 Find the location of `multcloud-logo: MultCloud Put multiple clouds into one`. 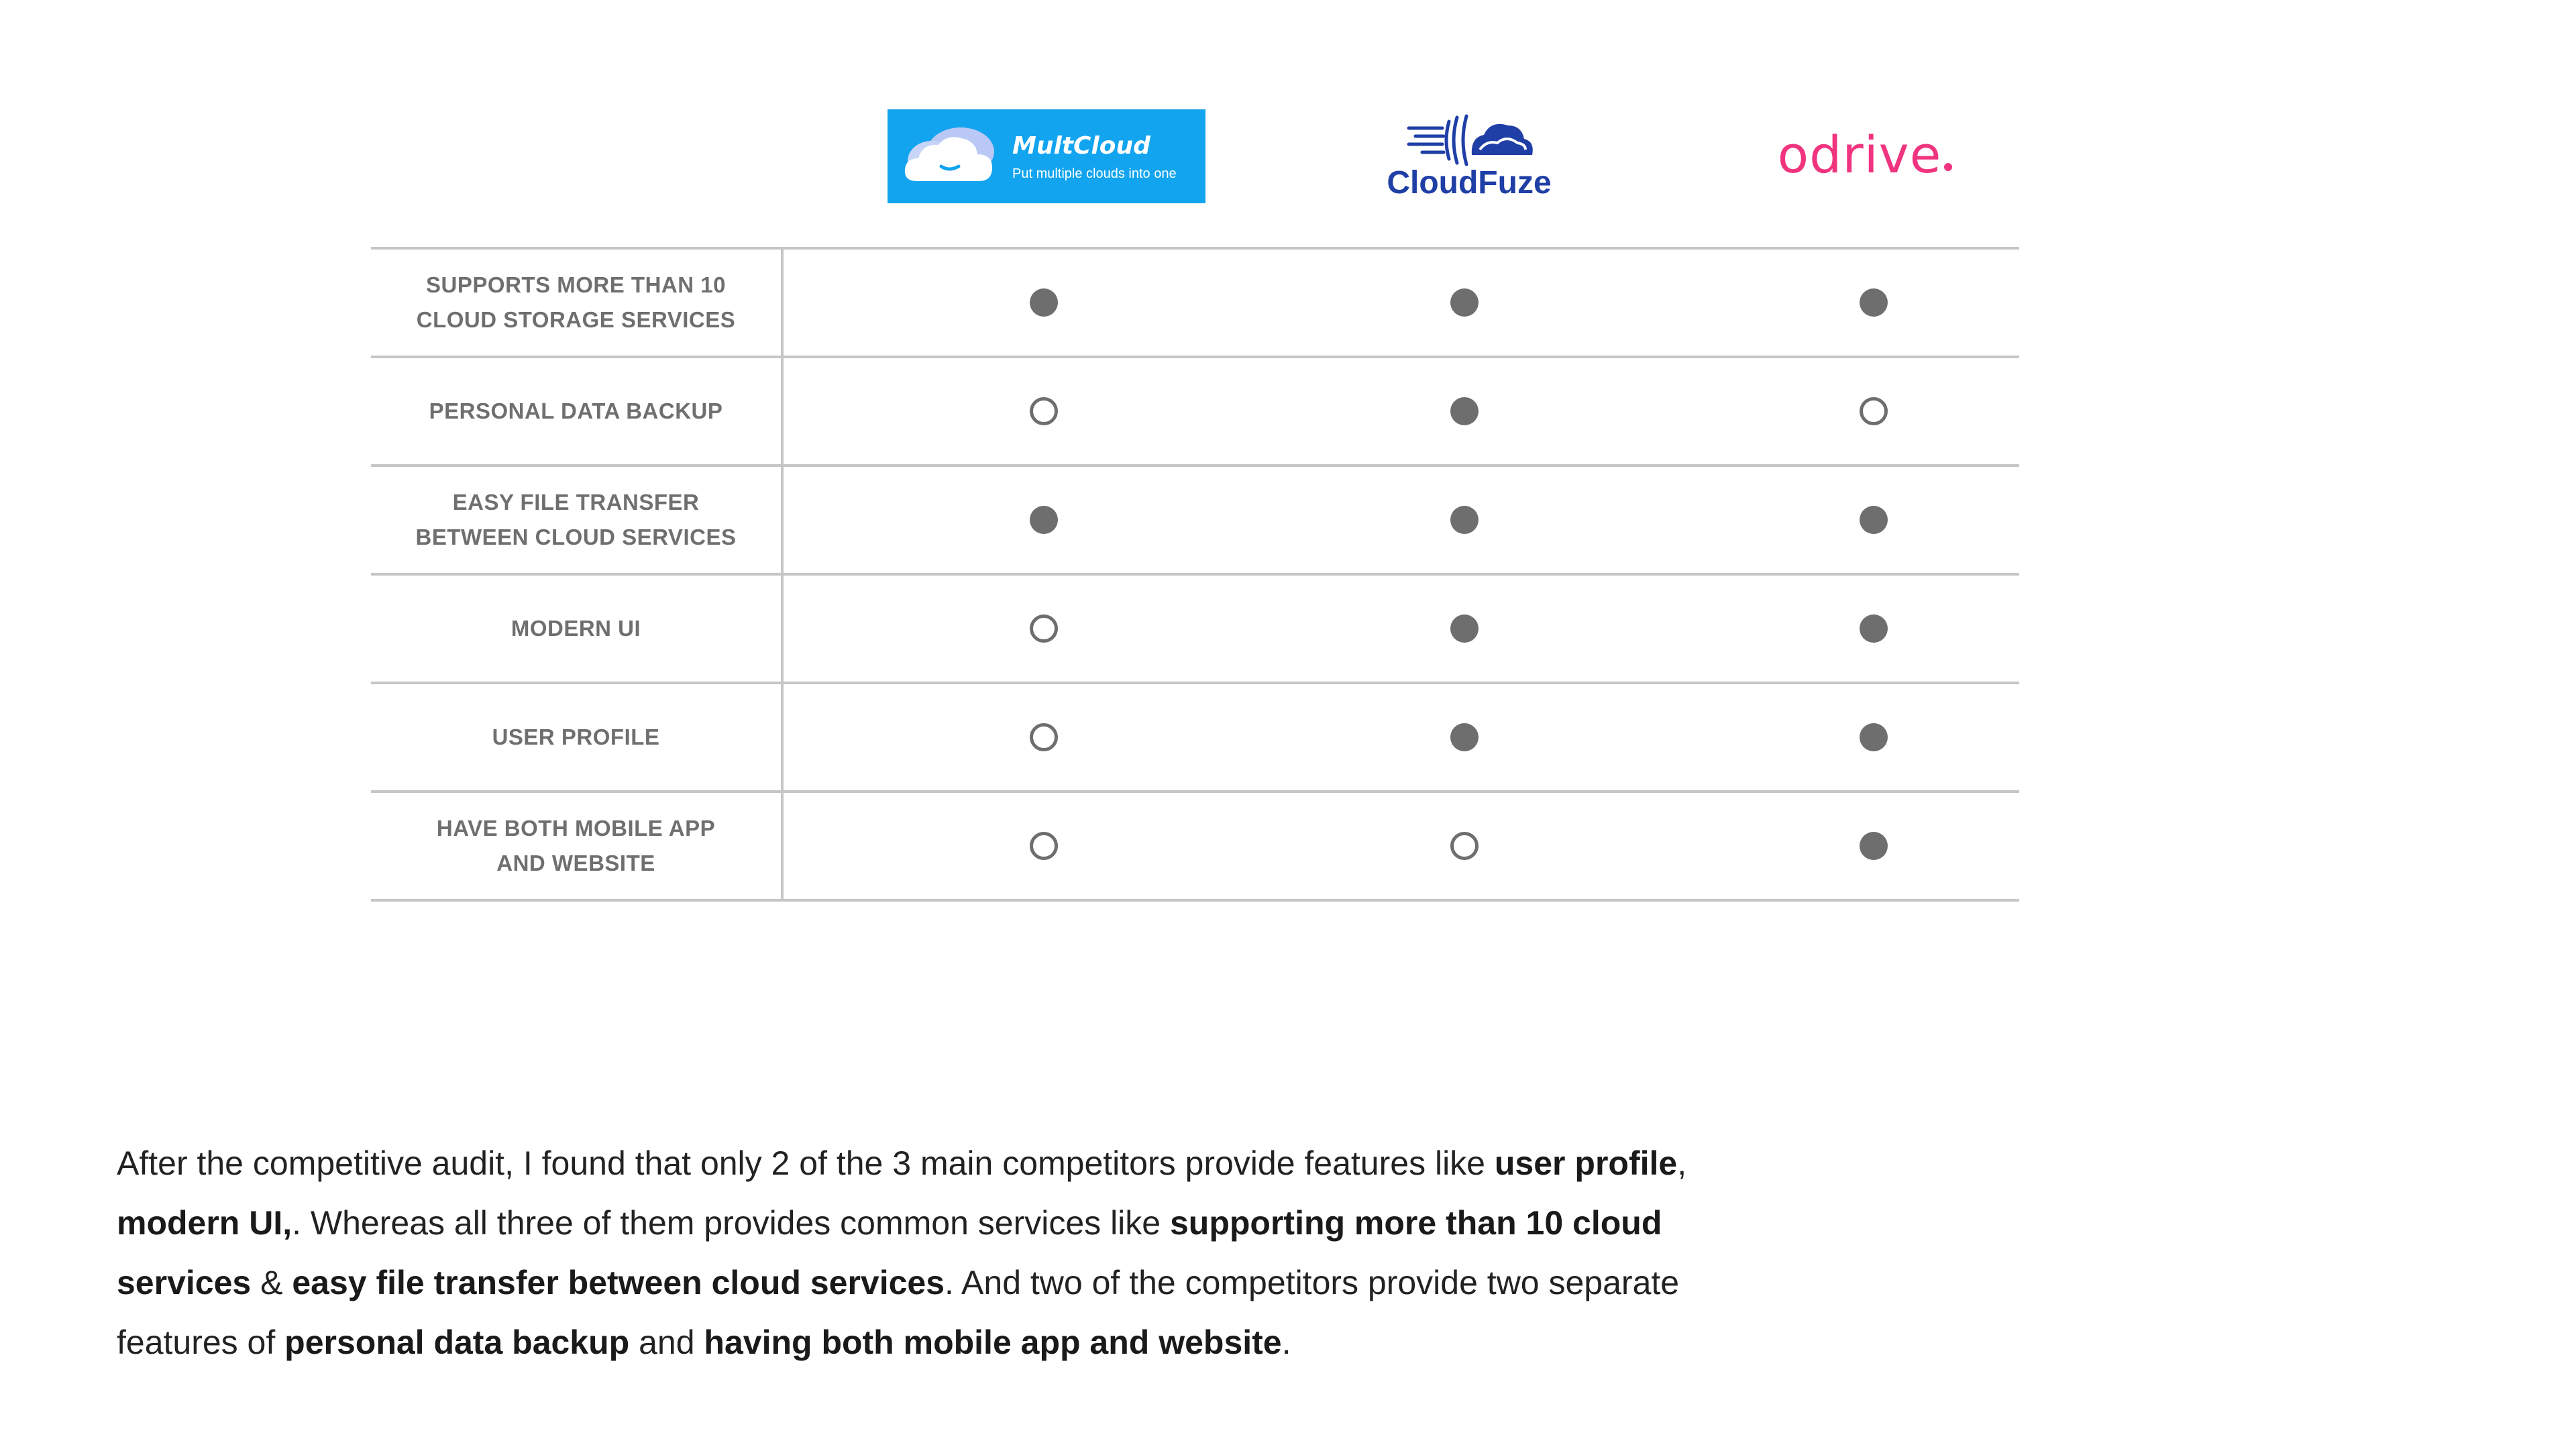

multcloud-logo: MultCloud Put multiple clouds into one is located at coordinates (1046, 156).